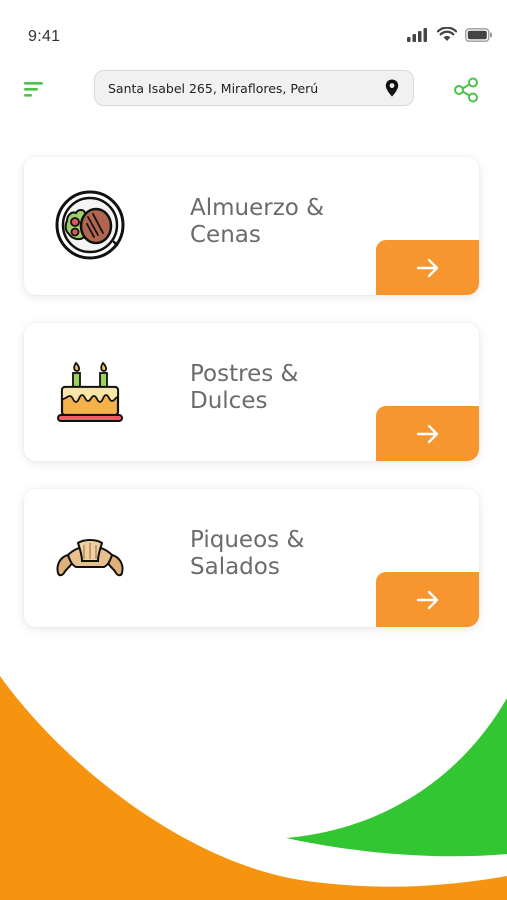 The width and height of the screenshot is (507, 900). I want to click on share-button, so click(466, 90).